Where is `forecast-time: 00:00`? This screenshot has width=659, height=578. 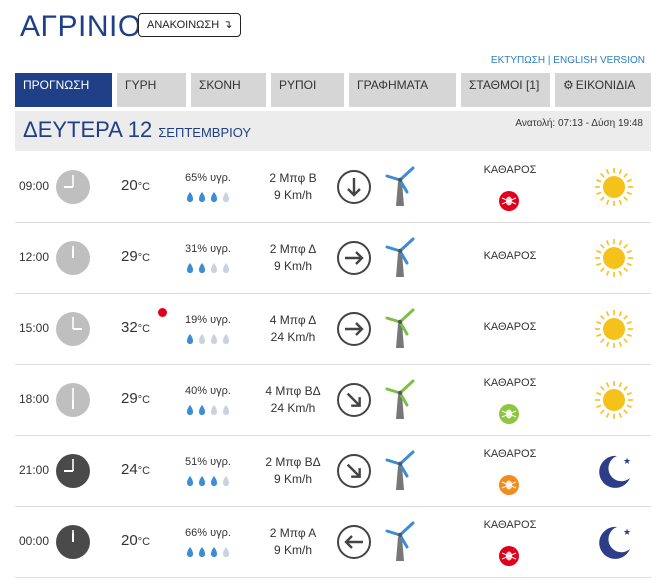 forecast-time: 00:00 is located at coordinates (34, 541).